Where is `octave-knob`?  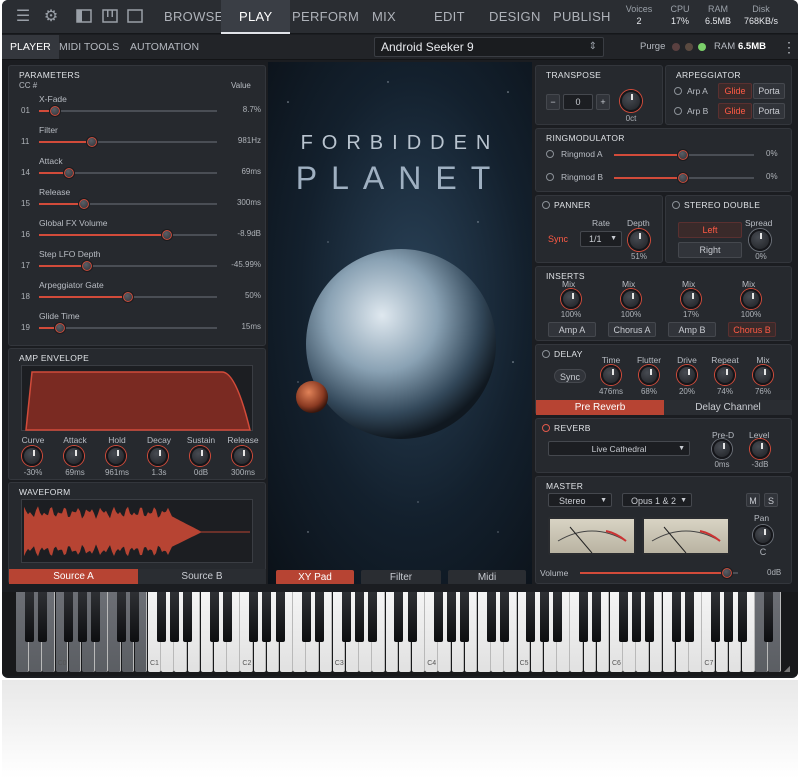 octave-knob is located at coordinates (631, 101).